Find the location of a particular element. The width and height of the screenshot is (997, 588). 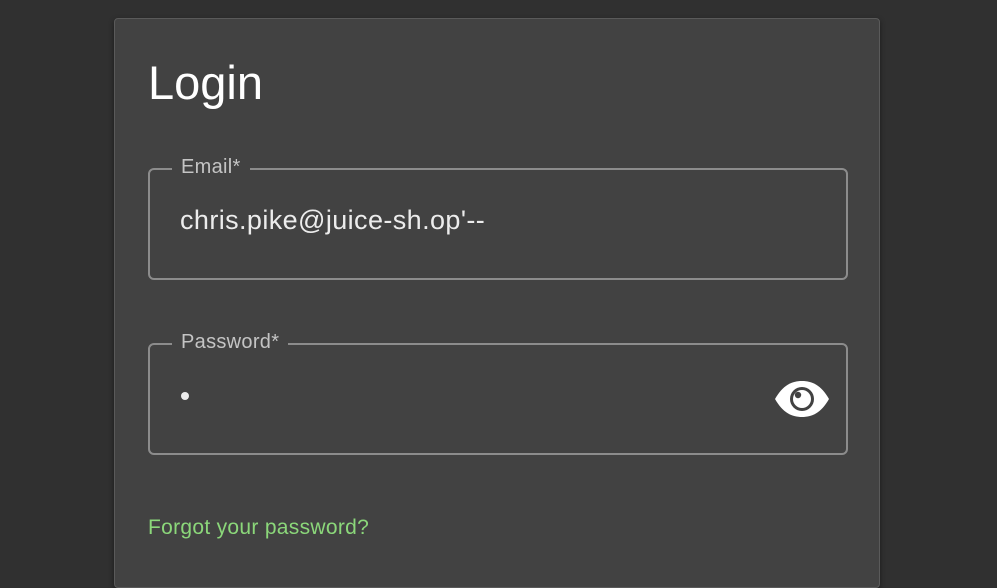

email-label: Email* is located at coordinates (211, 167).